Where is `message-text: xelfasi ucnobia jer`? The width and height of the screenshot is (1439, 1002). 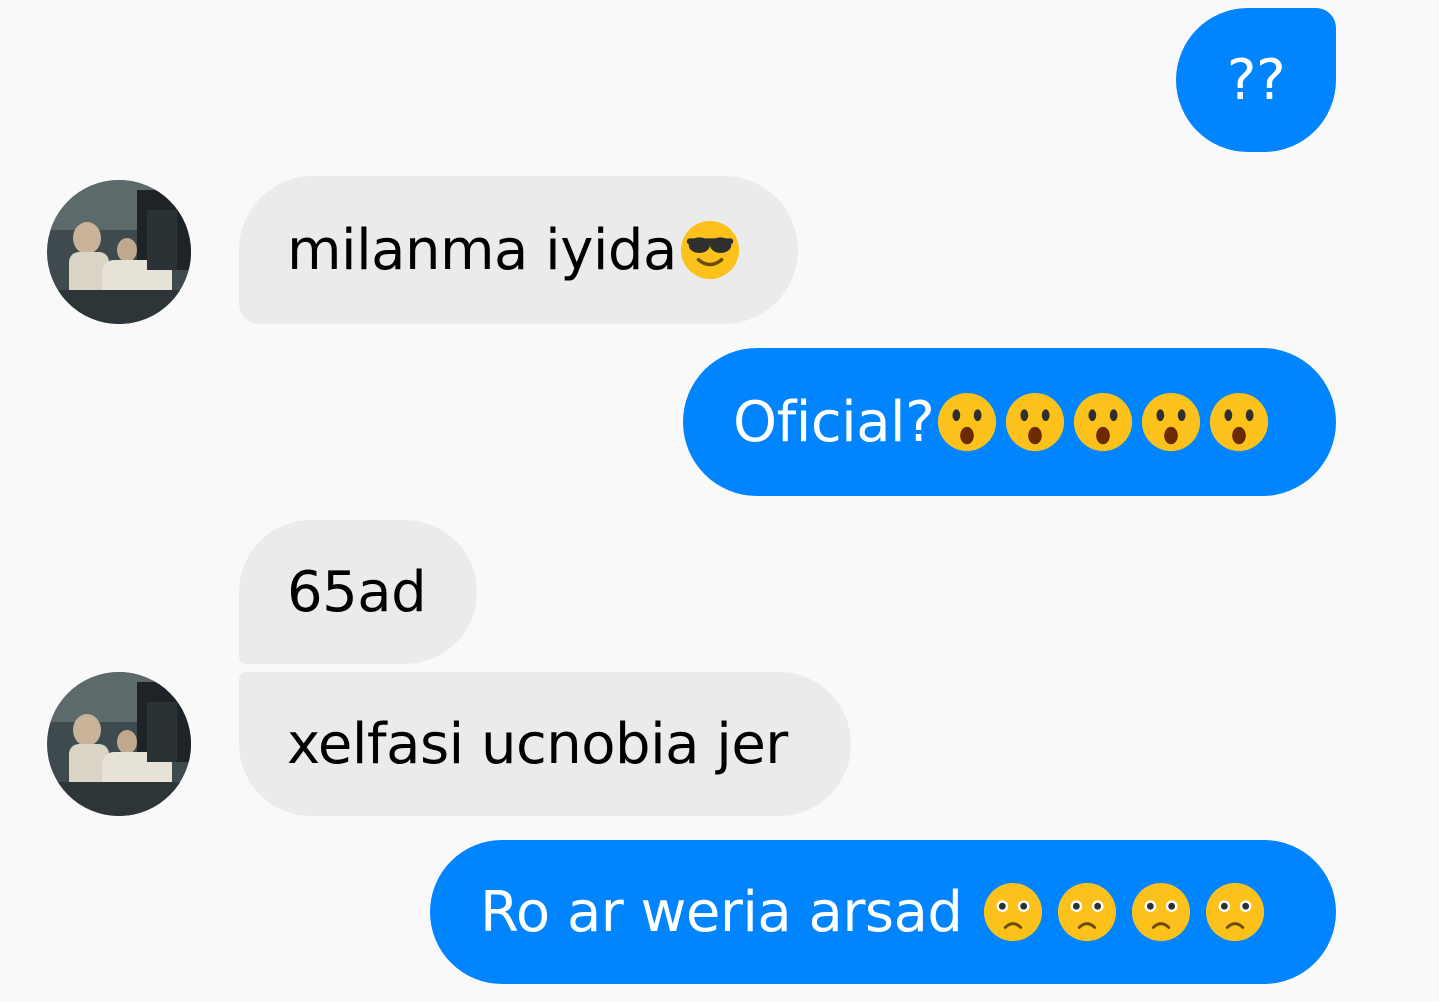 message-text: xelfasi ucnobia jer is located at coordinates (537, 744).